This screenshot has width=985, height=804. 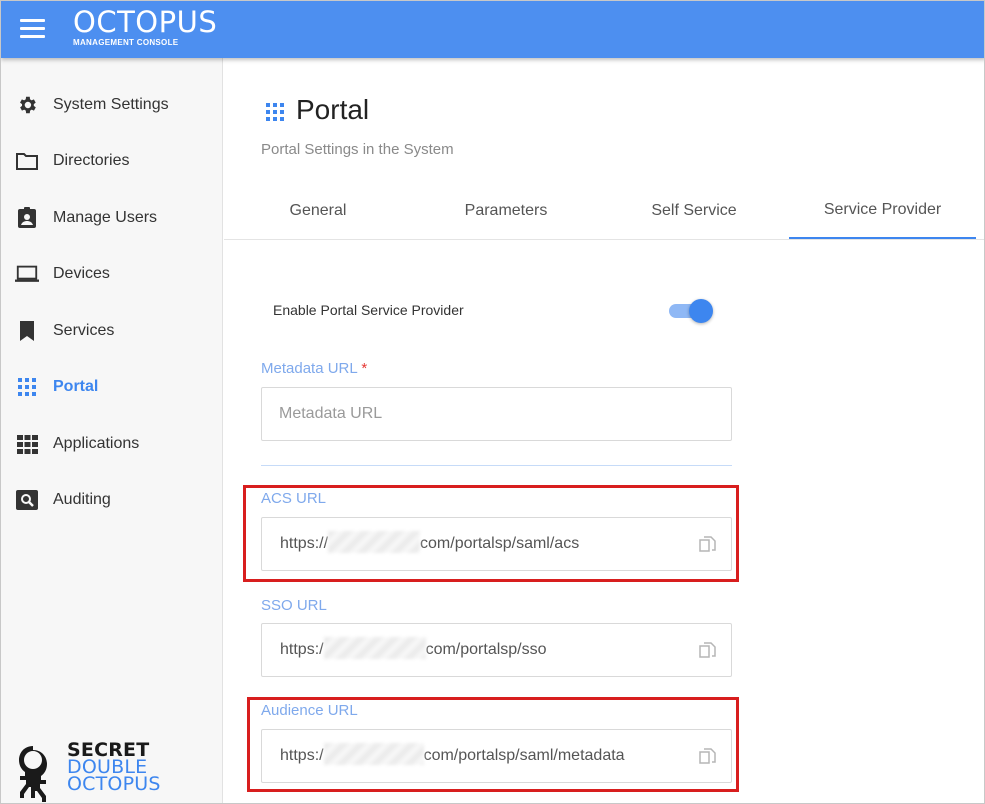 I want to click on audience-url-prefix: https:/, so click(x=302, y=756).